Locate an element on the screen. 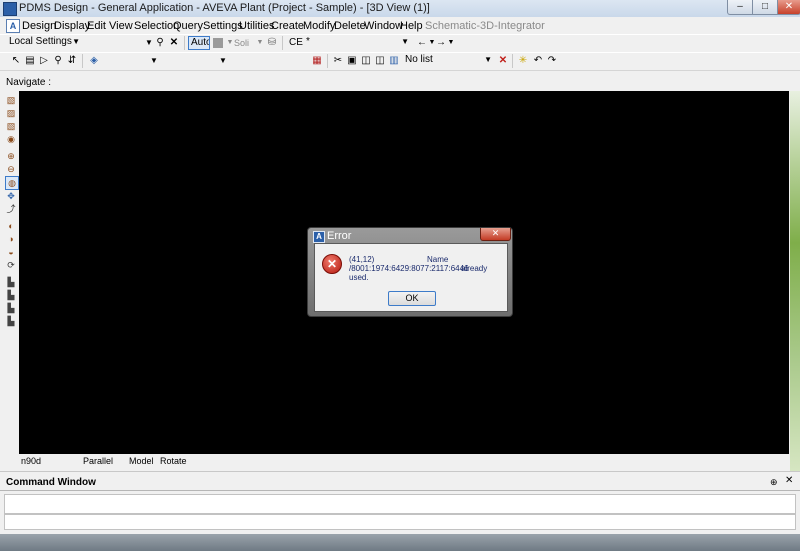 This screenshot has height=551, width=800. list-combo: No list ▼ is located at coordinates (448, 61).